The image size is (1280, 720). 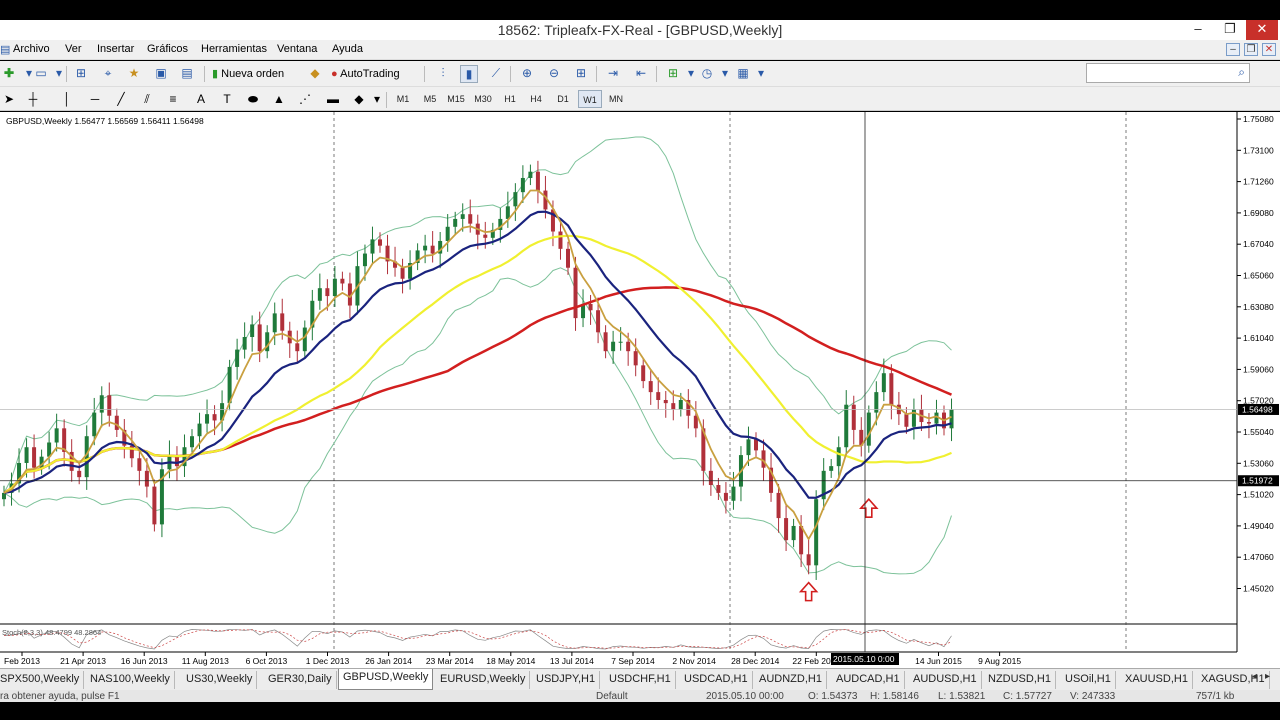 What do you see at coordinates (300, 680) in the screenshot?
I see `tab-ger30: GER30,Daily` at bounding box center [300, 680].